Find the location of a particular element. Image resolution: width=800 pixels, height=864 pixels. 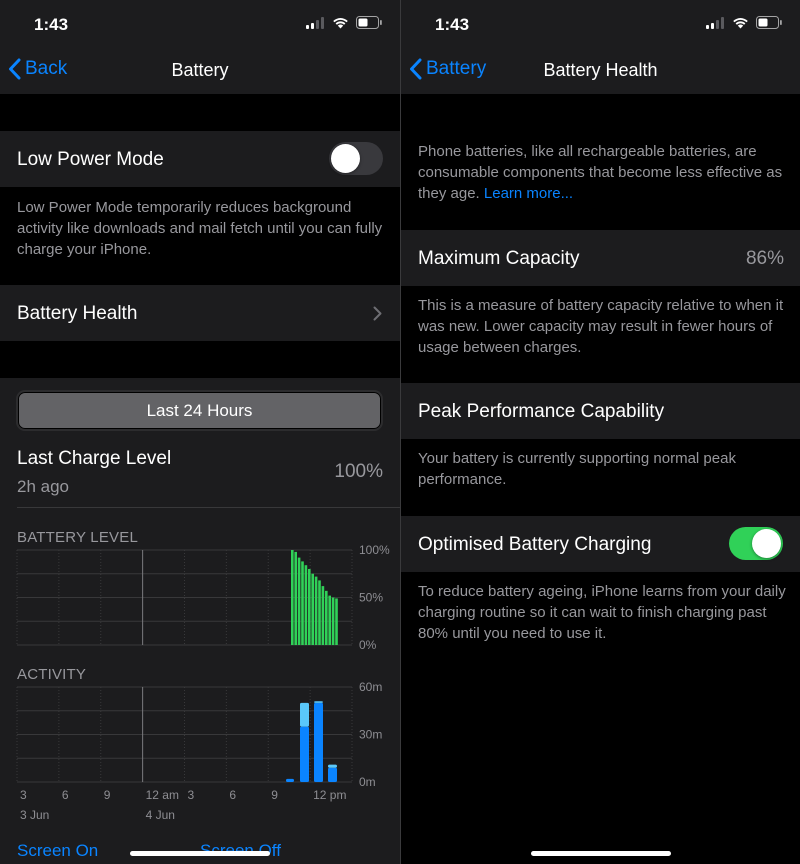

last-charge-value: 100% is located at coordinates (358, 471).